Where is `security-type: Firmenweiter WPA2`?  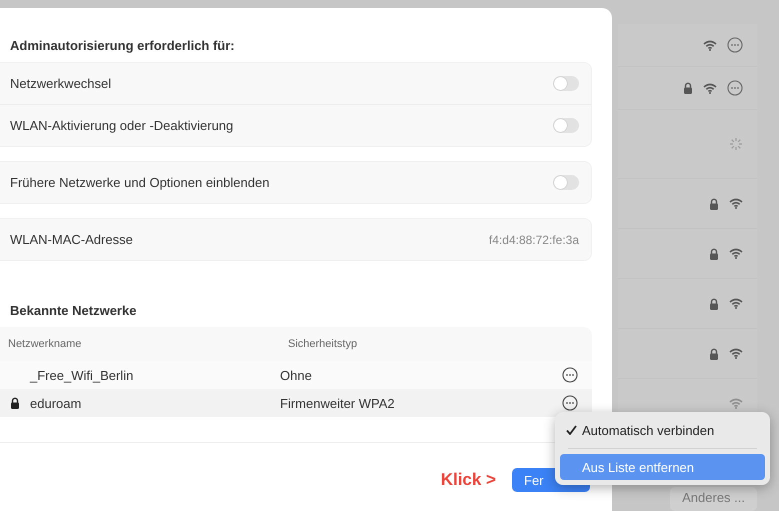
security-type: Firmenweiter WPA2 is located at coordinates (338, 403).